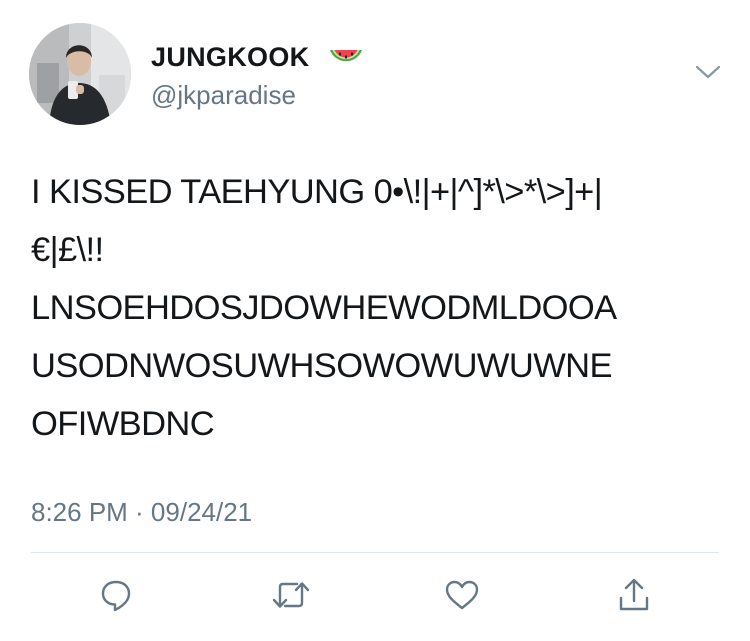 This screenshot has width=750, height=641. I want to click on chevron-down-icon, so click(708, 72).